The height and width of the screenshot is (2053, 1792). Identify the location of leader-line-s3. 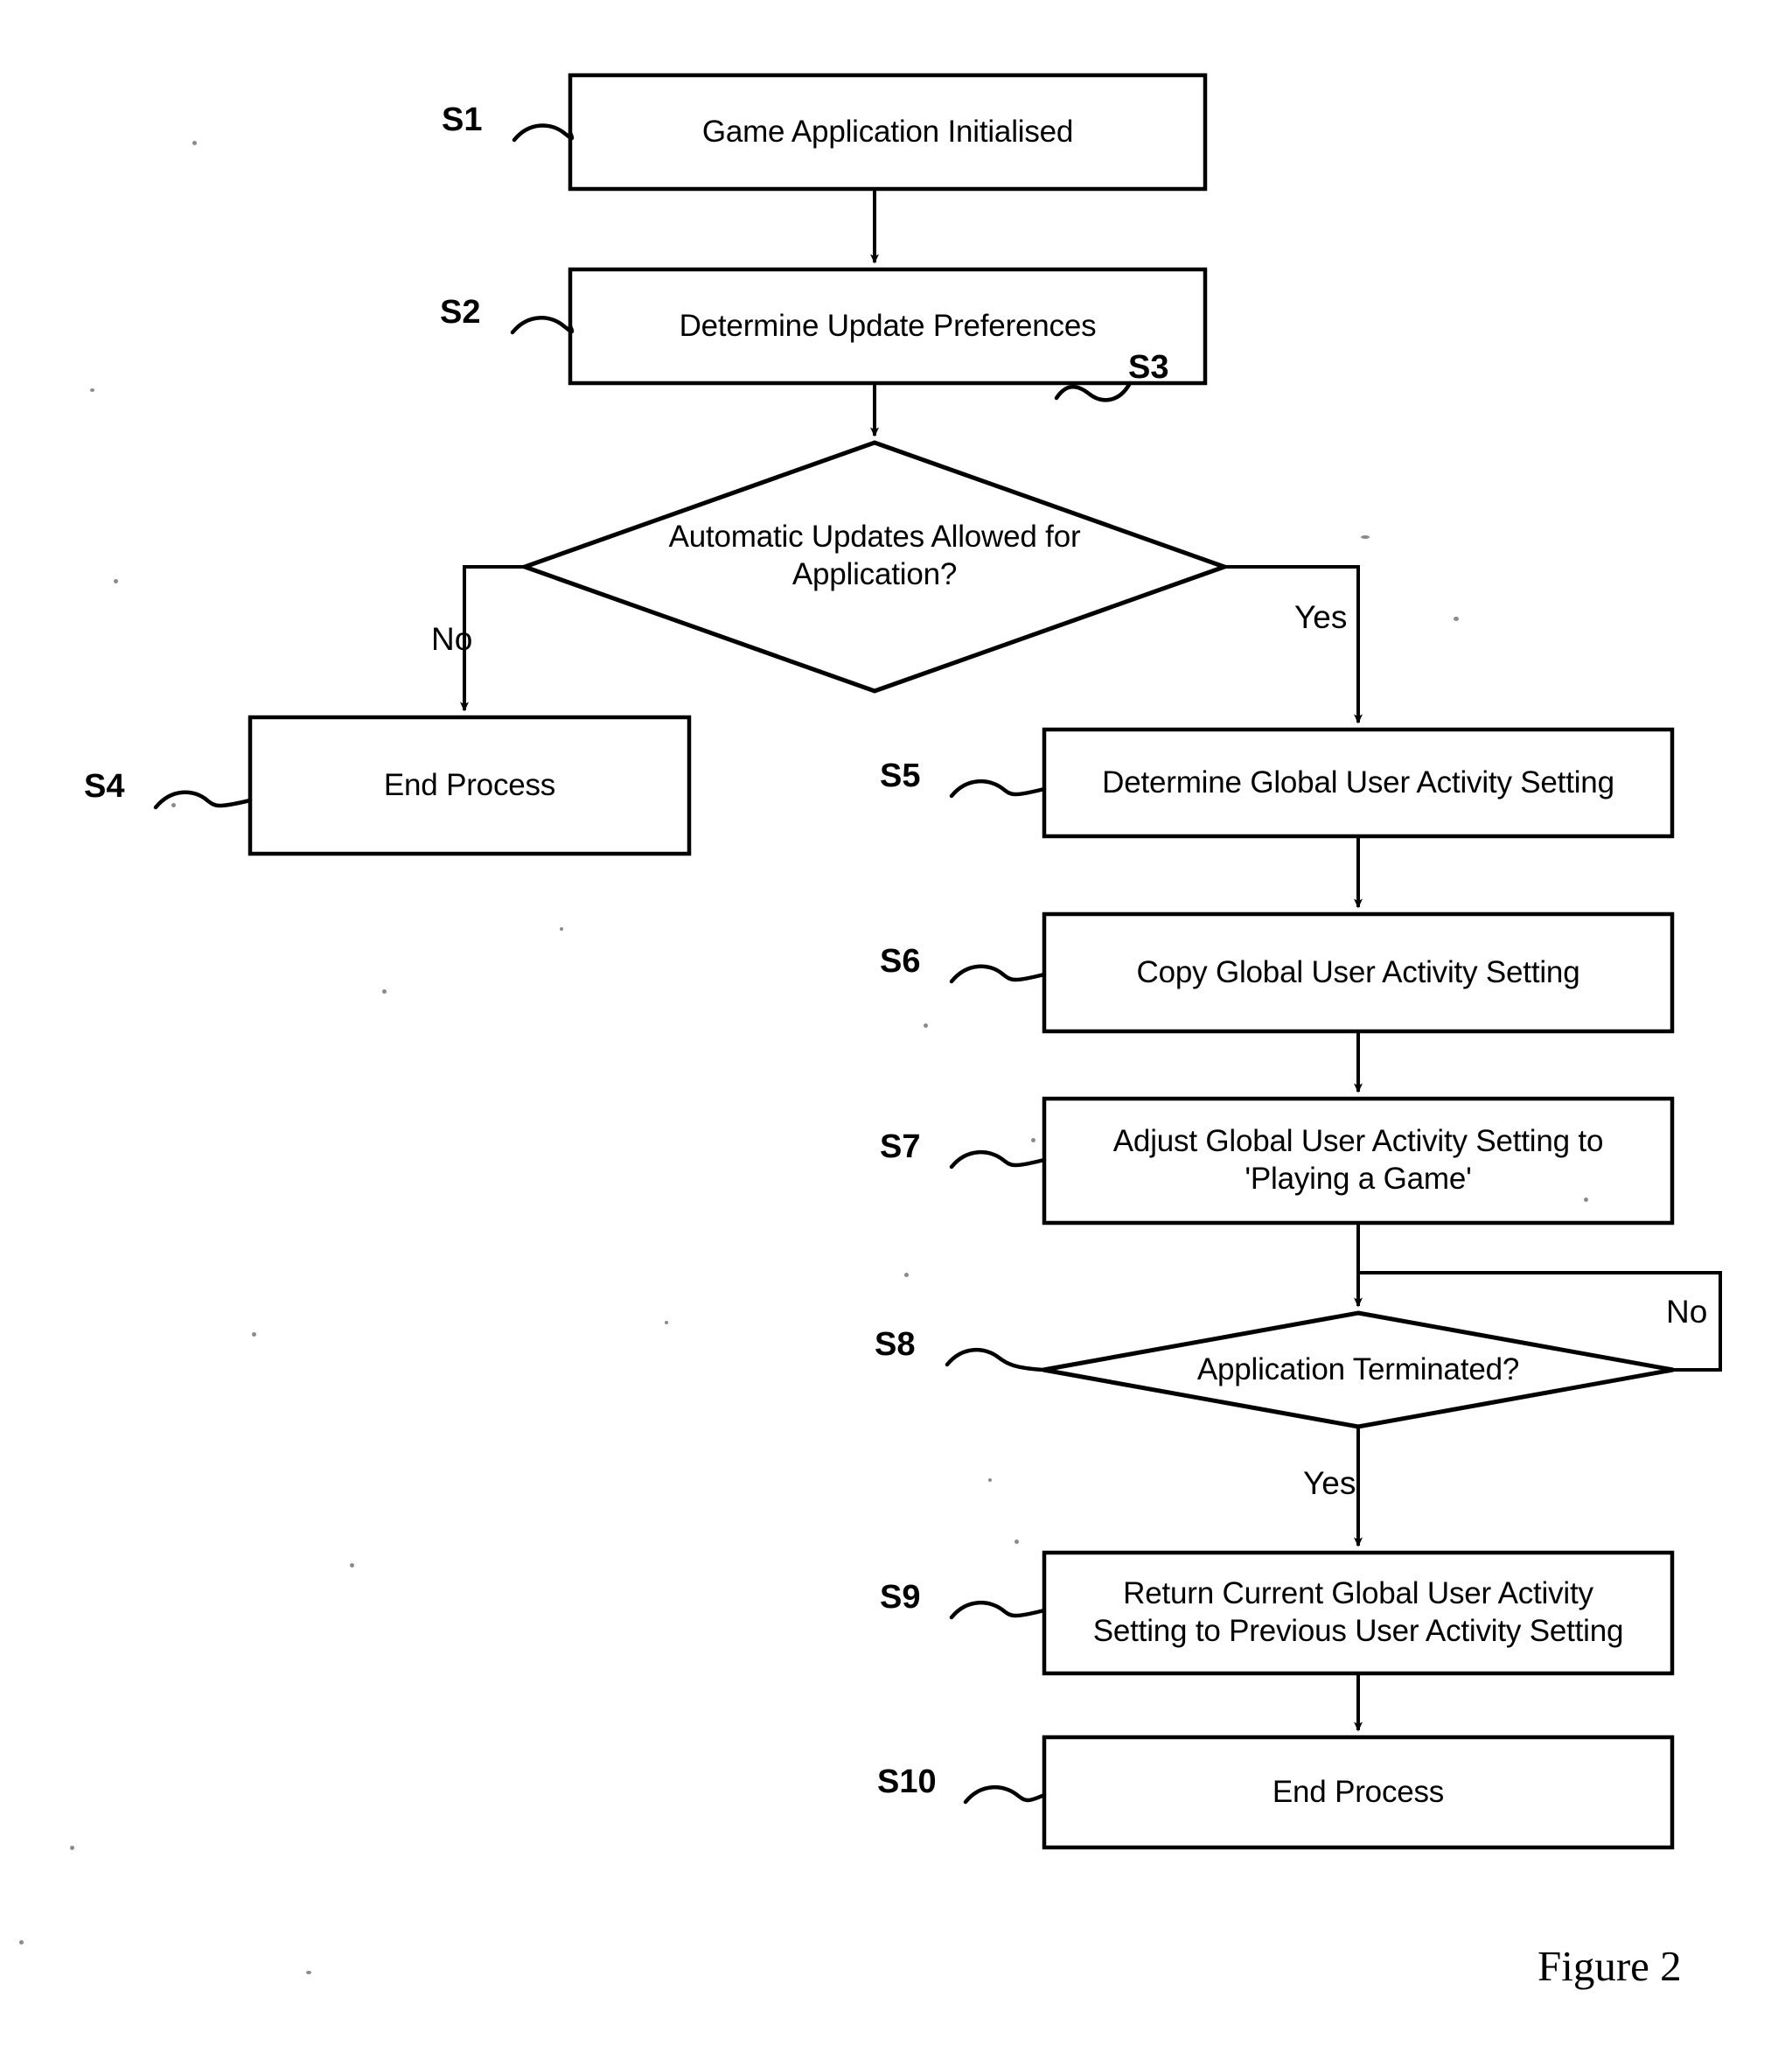
(1093, 391).